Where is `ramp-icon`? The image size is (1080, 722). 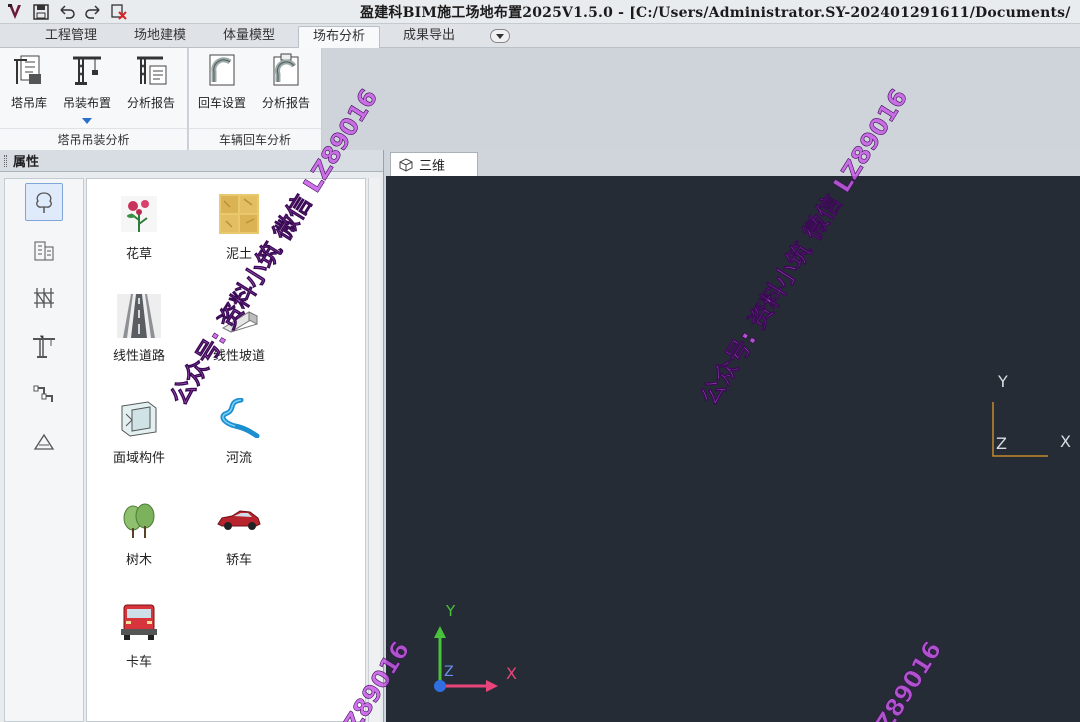 ramp-icon is located at coordinates (239, 316).